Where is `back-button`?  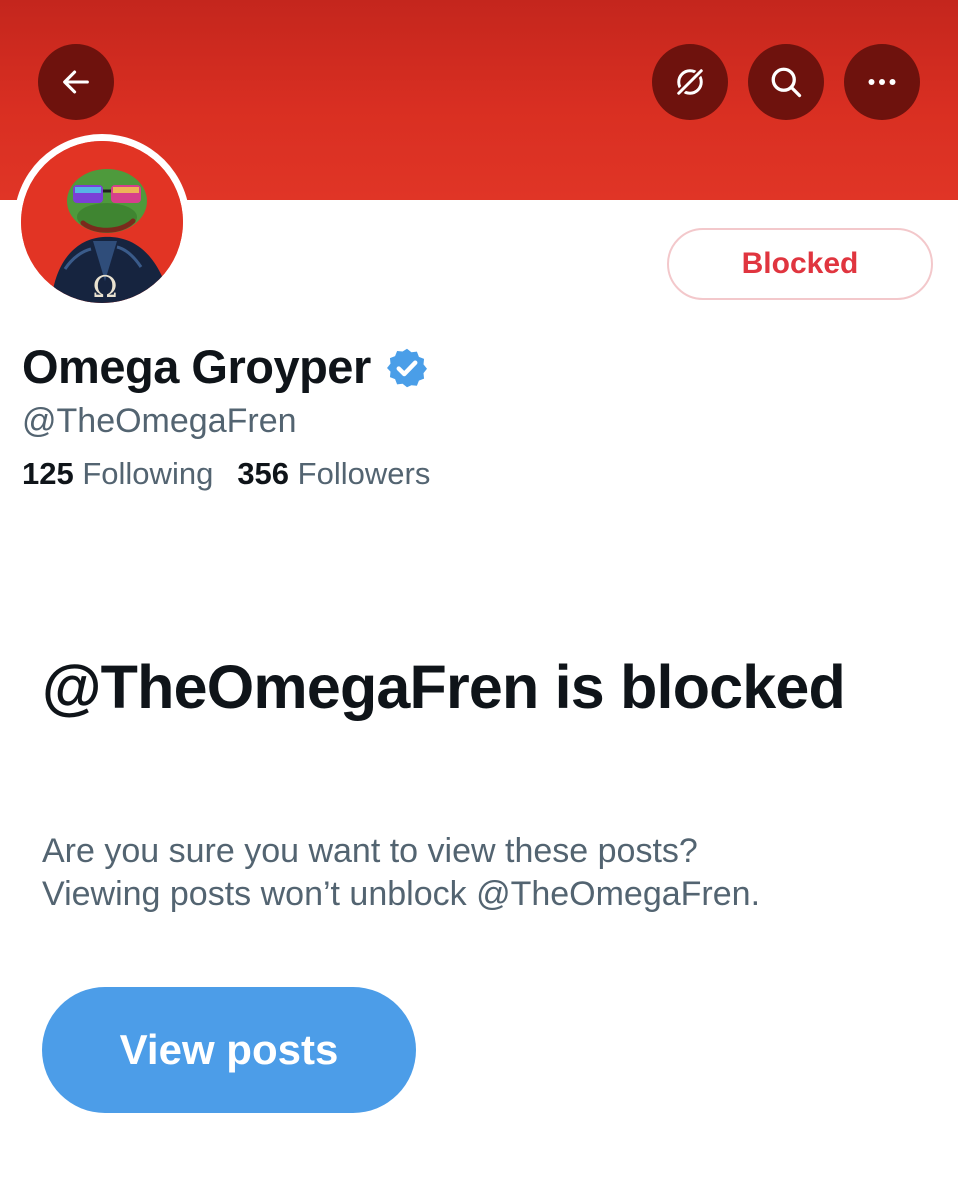
back-button is located at coordinates (76, 82).